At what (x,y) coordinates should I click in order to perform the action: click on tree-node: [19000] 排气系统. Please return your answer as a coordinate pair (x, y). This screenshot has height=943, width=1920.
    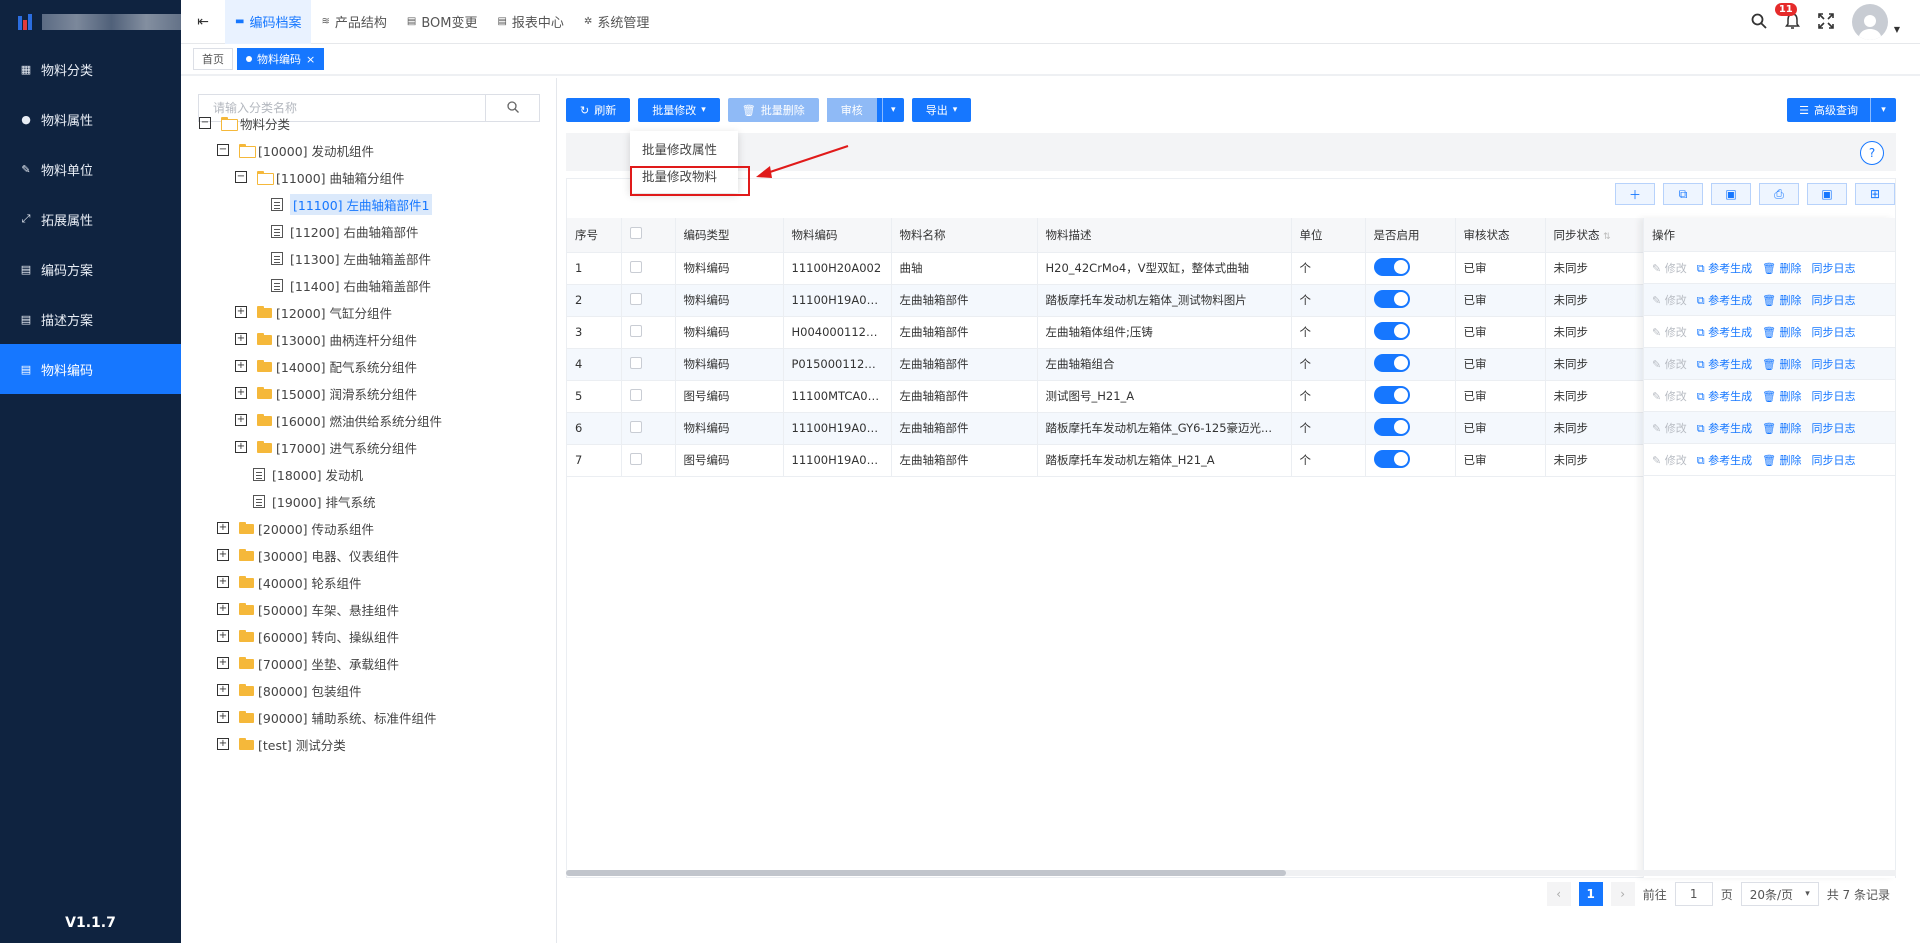
    Looking at the image, I should click on (314, 501).